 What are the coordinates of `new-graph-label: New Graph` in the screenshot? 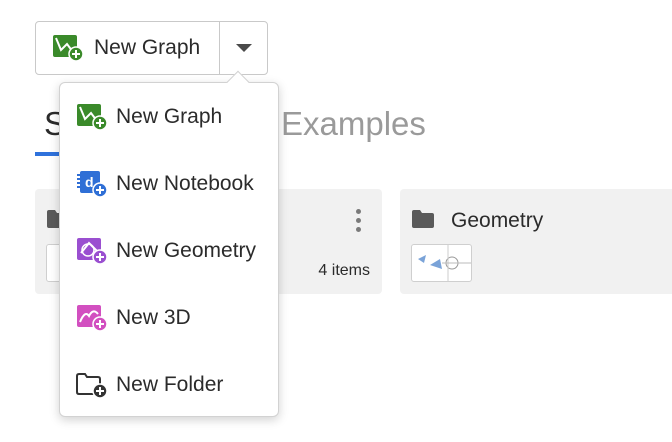 It's located at (147, 47).